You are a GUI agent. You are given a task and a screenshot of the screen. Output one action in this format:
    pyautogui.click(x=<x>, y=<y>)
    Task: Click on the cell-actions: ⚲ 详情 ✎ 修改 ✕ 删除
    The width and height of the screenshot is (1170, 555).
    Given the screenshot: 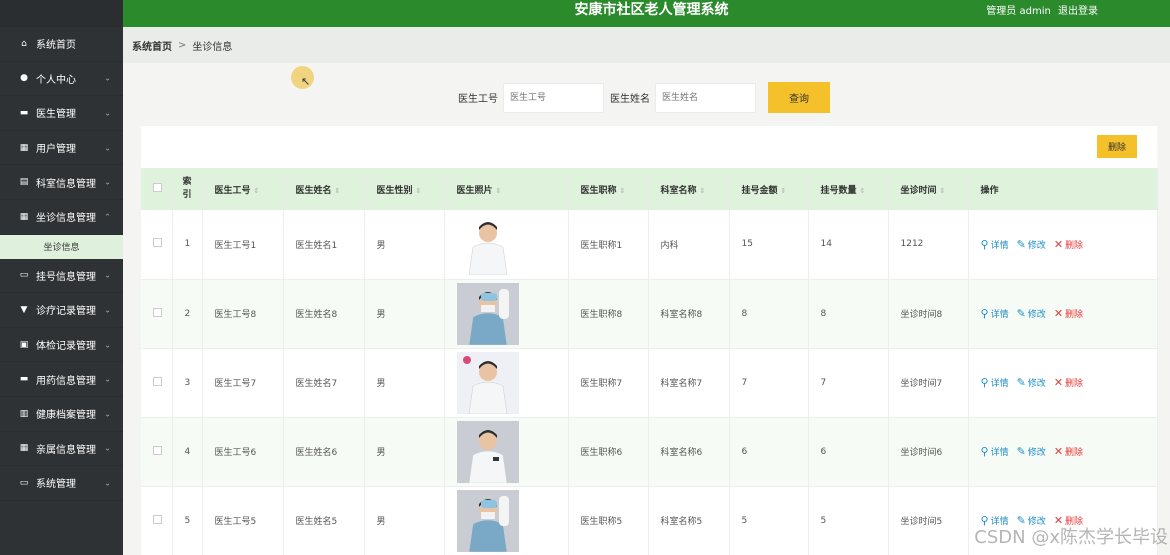 What is the action you would take?
    pyautogui.click(x=1063, y=245)
    